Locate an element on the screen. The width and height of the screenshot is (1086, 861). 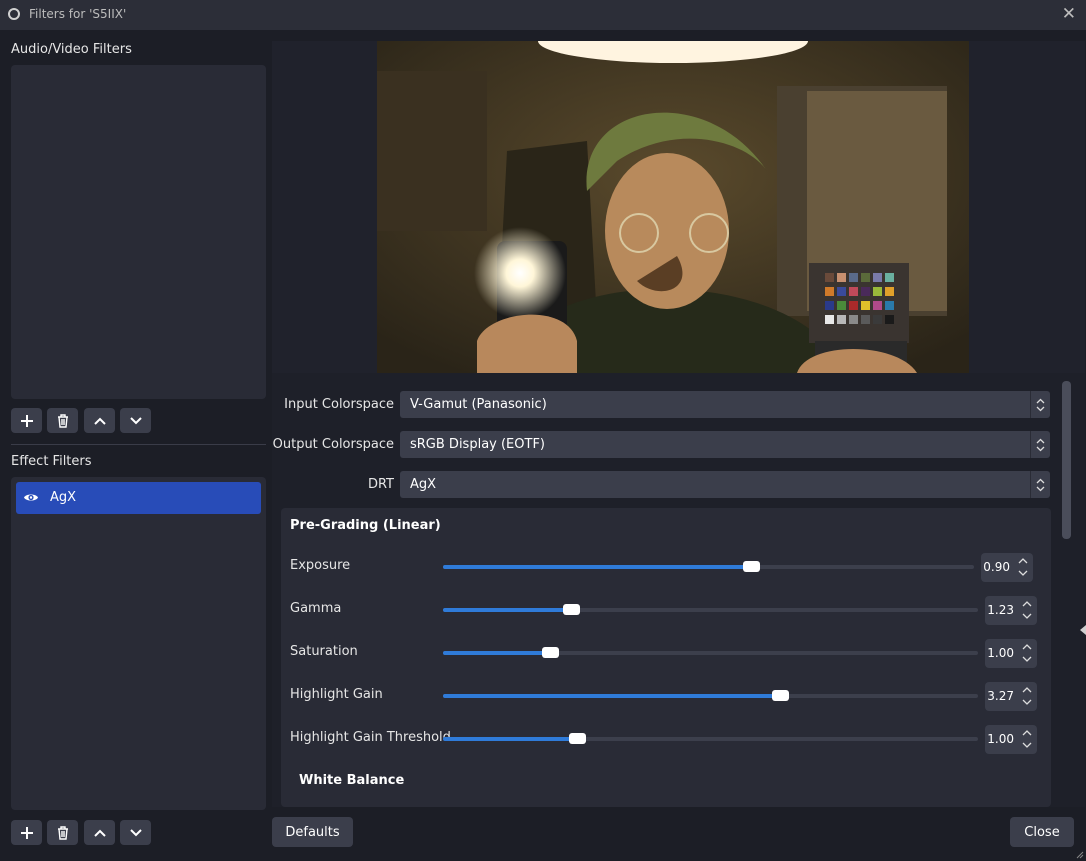
white-balance-title: White Balance is located at coordinates (352, 780).